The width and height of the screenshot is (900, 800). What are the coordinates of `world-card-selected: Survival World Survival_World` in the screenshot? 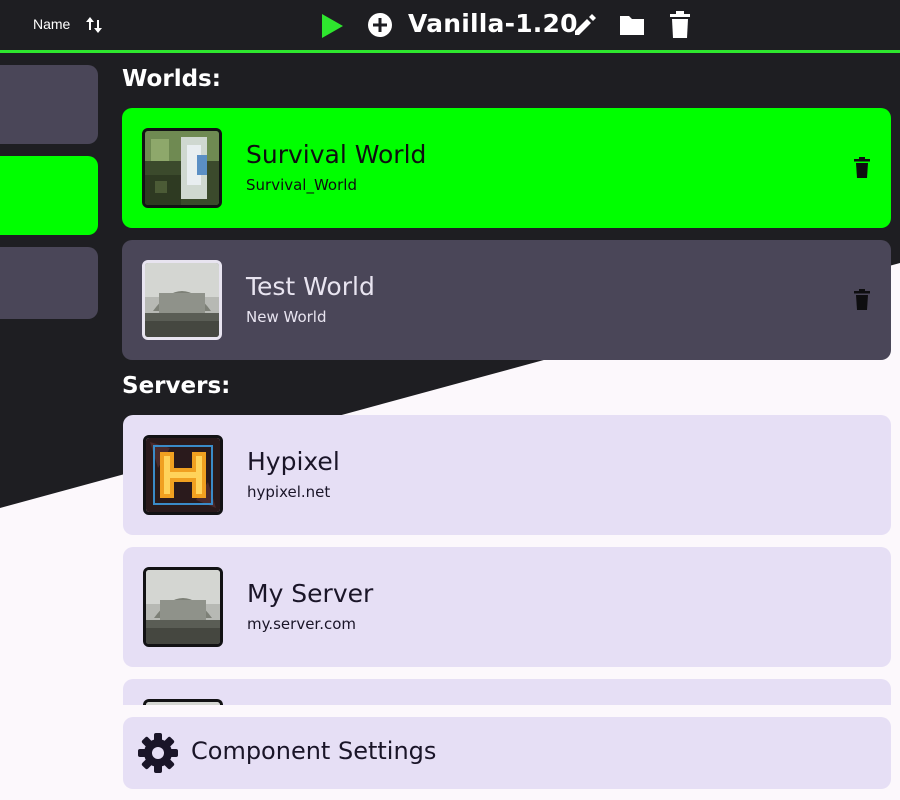 It's located at (506, 168).